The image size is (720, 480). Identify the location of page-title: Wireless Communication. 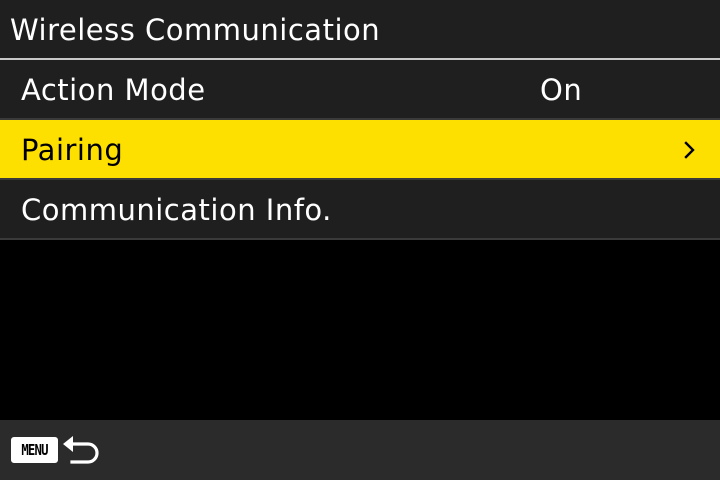
(195, 30).